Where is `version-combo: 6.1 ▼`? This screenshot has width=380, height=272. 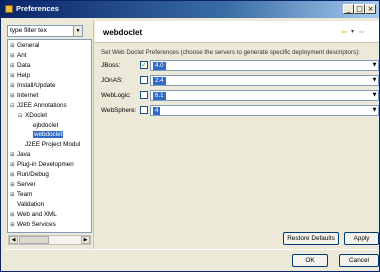 version-combo: 6.1 ▼ is located at coordinates (264, 95).